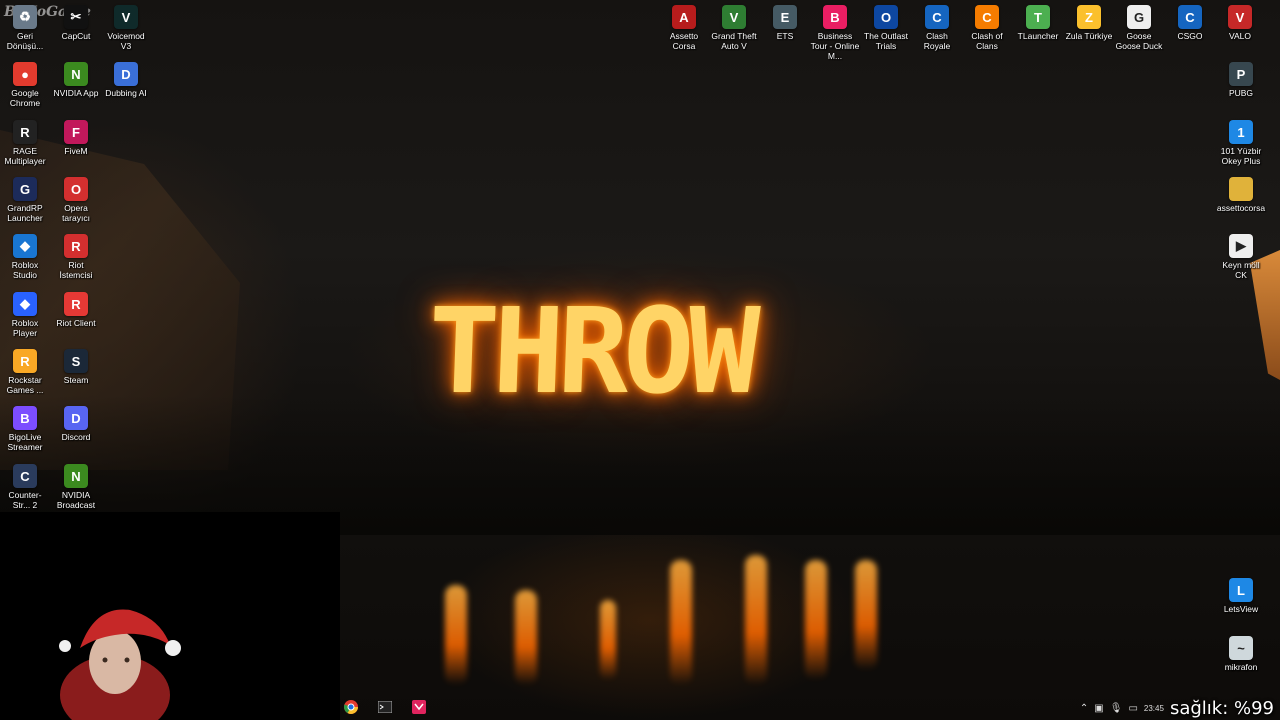 The height and width of the screenshot is (720, 1280). What do you see at coordinates (76, 437) in the screenshot?
I see `desktop-icon-label: Discord` at bounding box center [76, 437].